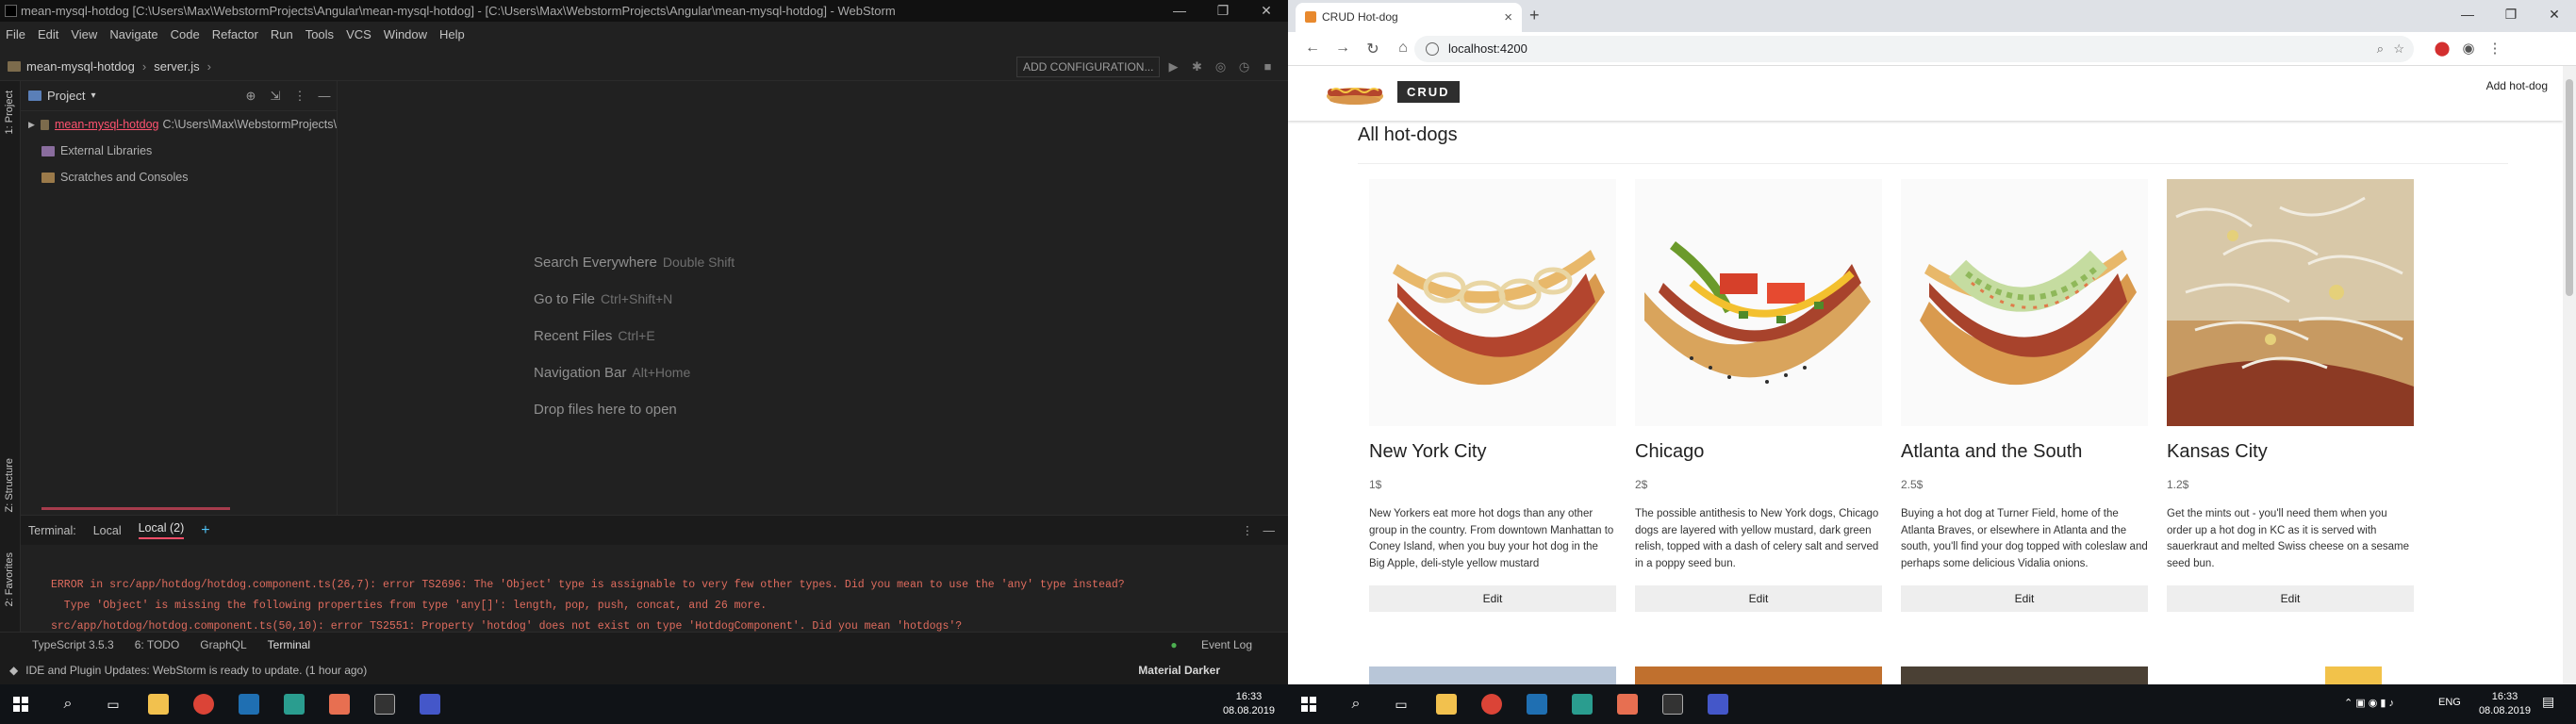  I want to click on tool-typescript: TypeScript 3.5.3, so click(73, 644).